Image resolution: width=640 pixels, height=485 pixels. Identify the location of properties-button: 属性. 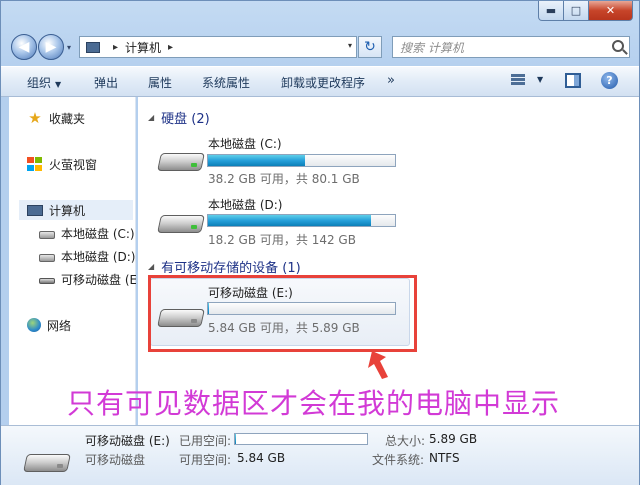
(160, 82).